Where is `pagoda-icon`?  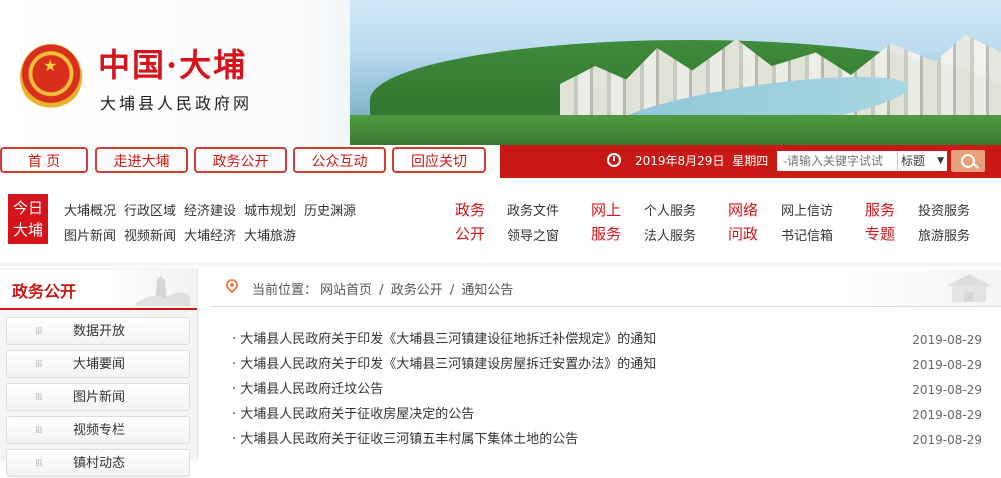 pagoda-icon is located at coordinates (162, 291).